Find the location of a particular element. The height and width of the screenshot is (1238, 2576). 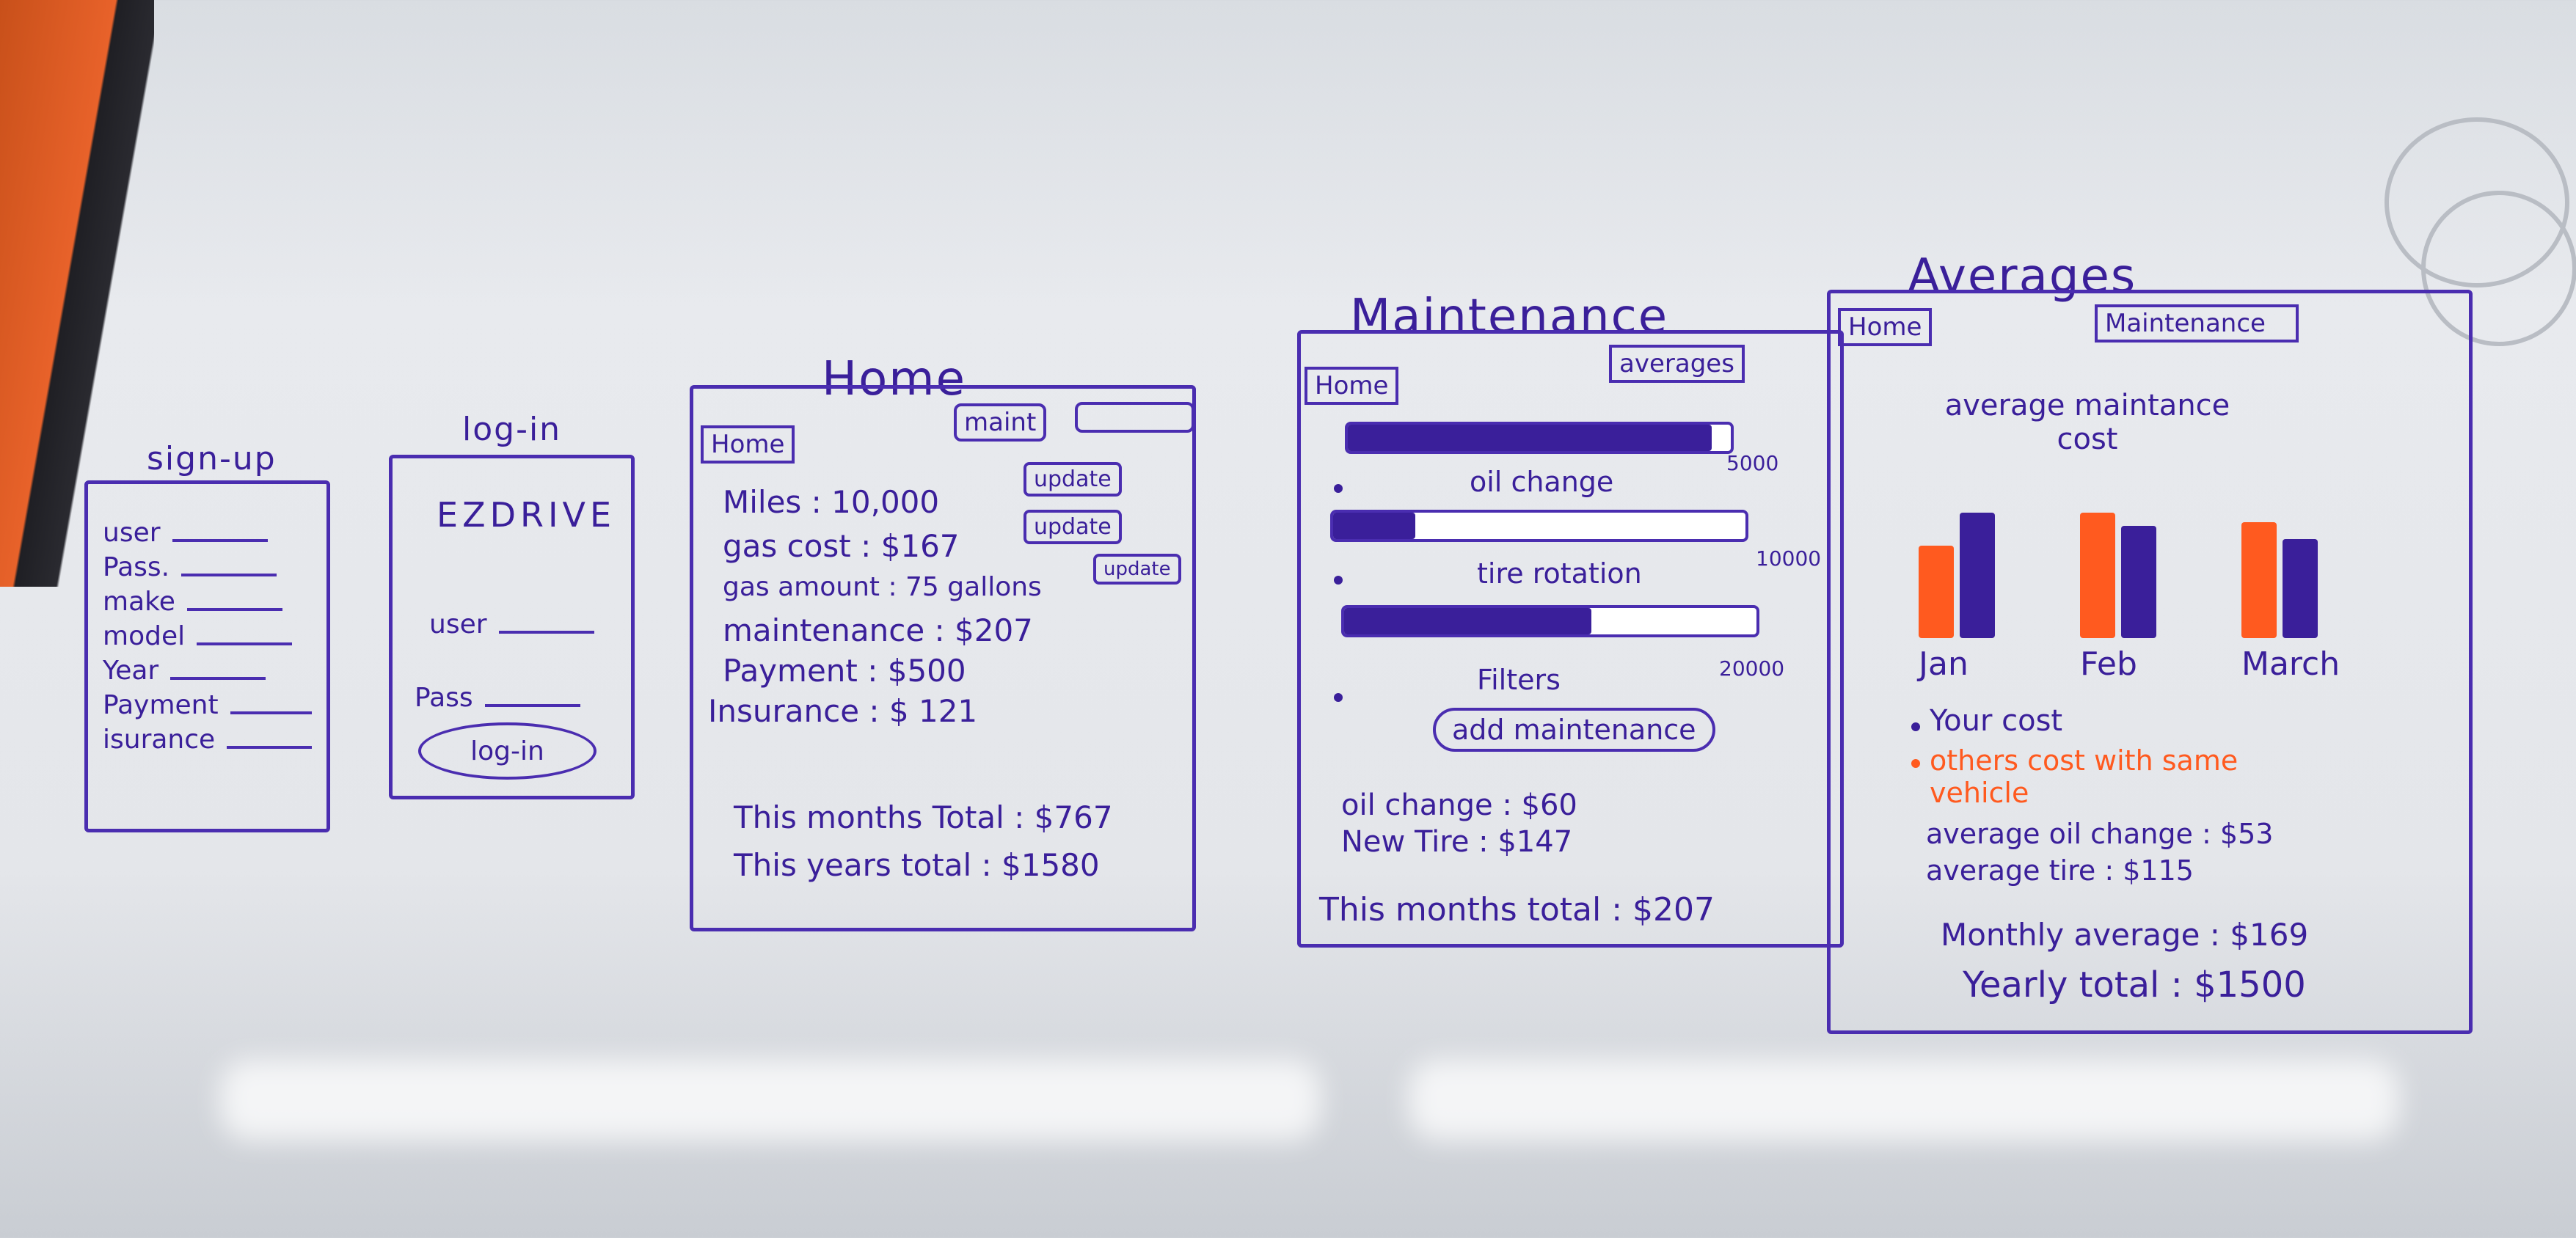

gas-amount-value: gas amount : 75 gallons is located at coordinates (883, 587).